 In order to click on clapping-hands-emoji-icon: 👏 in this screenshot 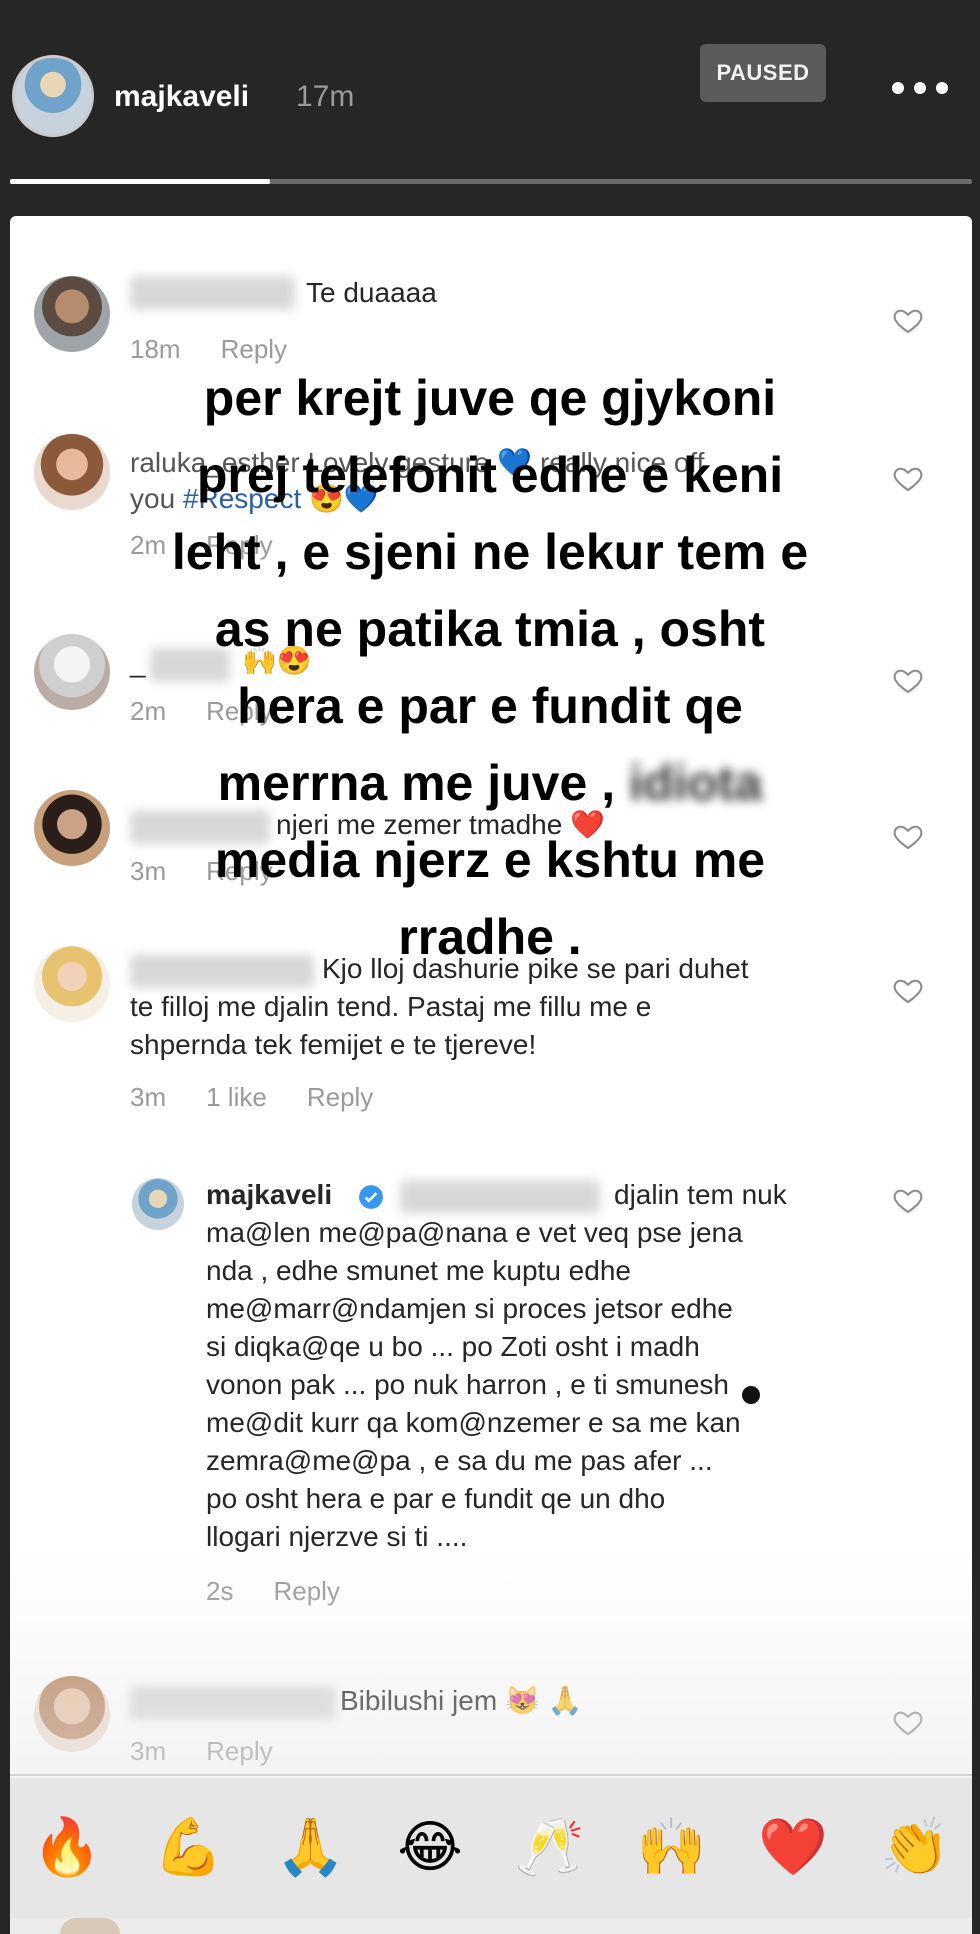, I will do `click(915, 1848)`.